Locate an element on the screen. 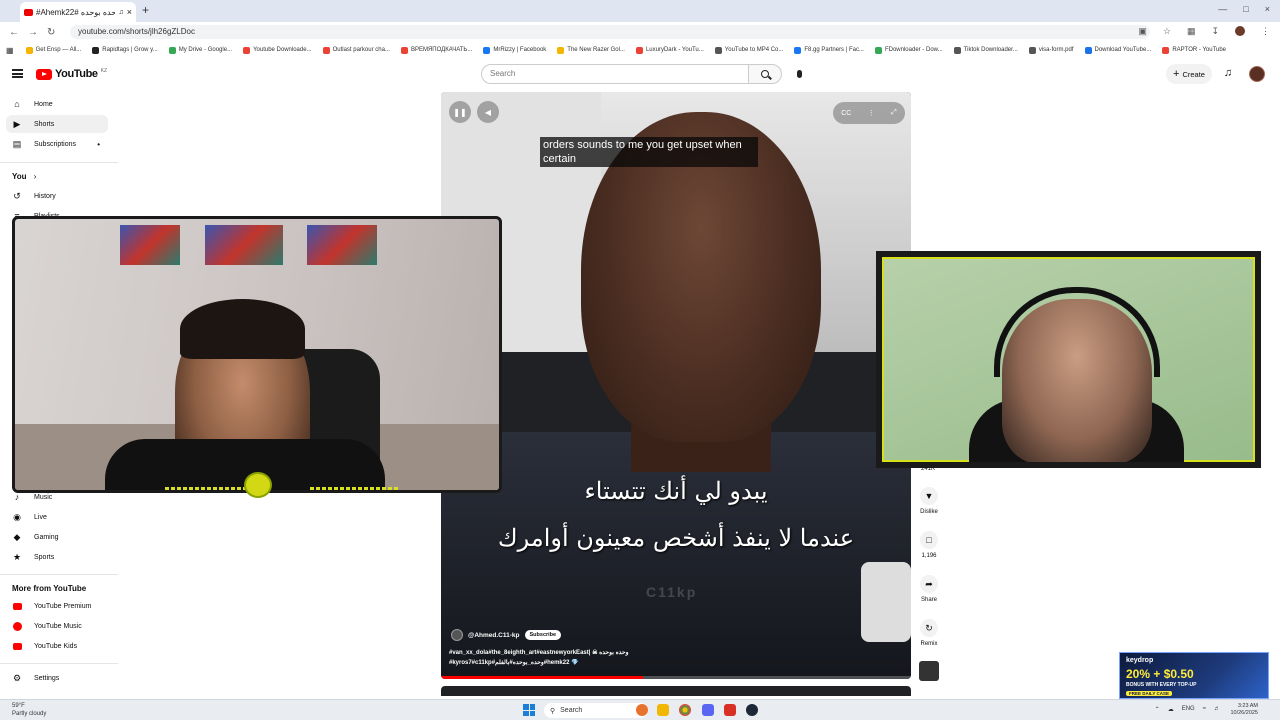 The width and height of the screenshot is (1280, 720). browser-profile-avatar is located at coordinates (1240, 31).